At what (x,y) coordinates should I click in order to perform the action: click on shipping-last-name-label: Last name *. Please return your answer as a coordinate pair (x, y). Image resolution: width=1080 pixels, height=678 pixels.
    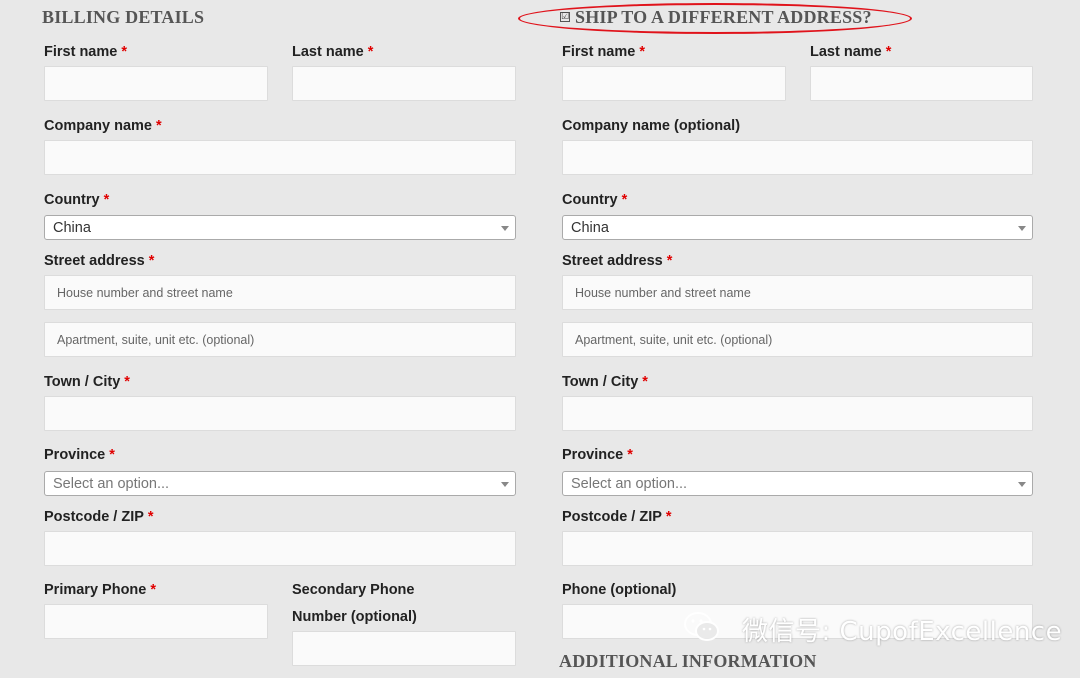
    Looking at the image, I should click on (851, 52).